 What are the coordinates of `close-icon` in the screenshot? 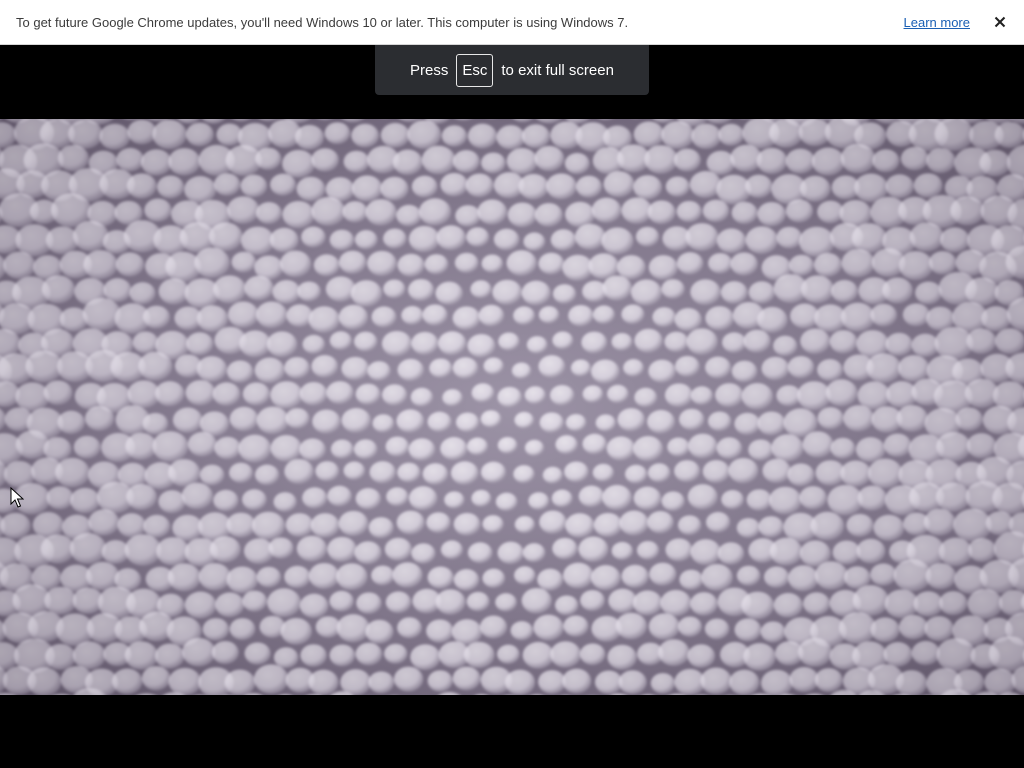 It's located at (1000, 22).